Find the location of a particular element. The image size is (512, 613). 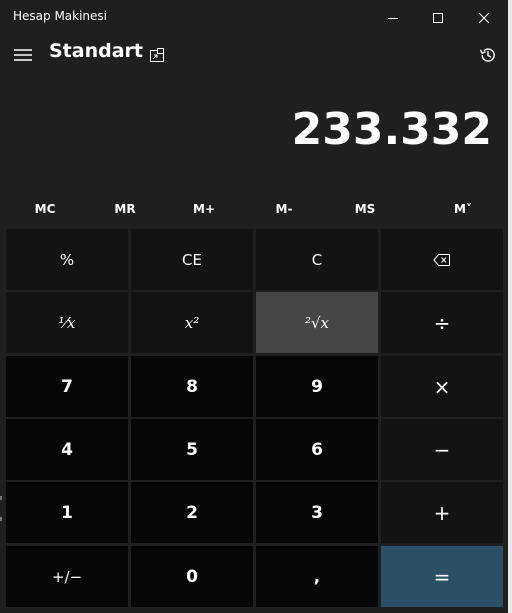

maximize-icon is located at coordinates (438, 18).